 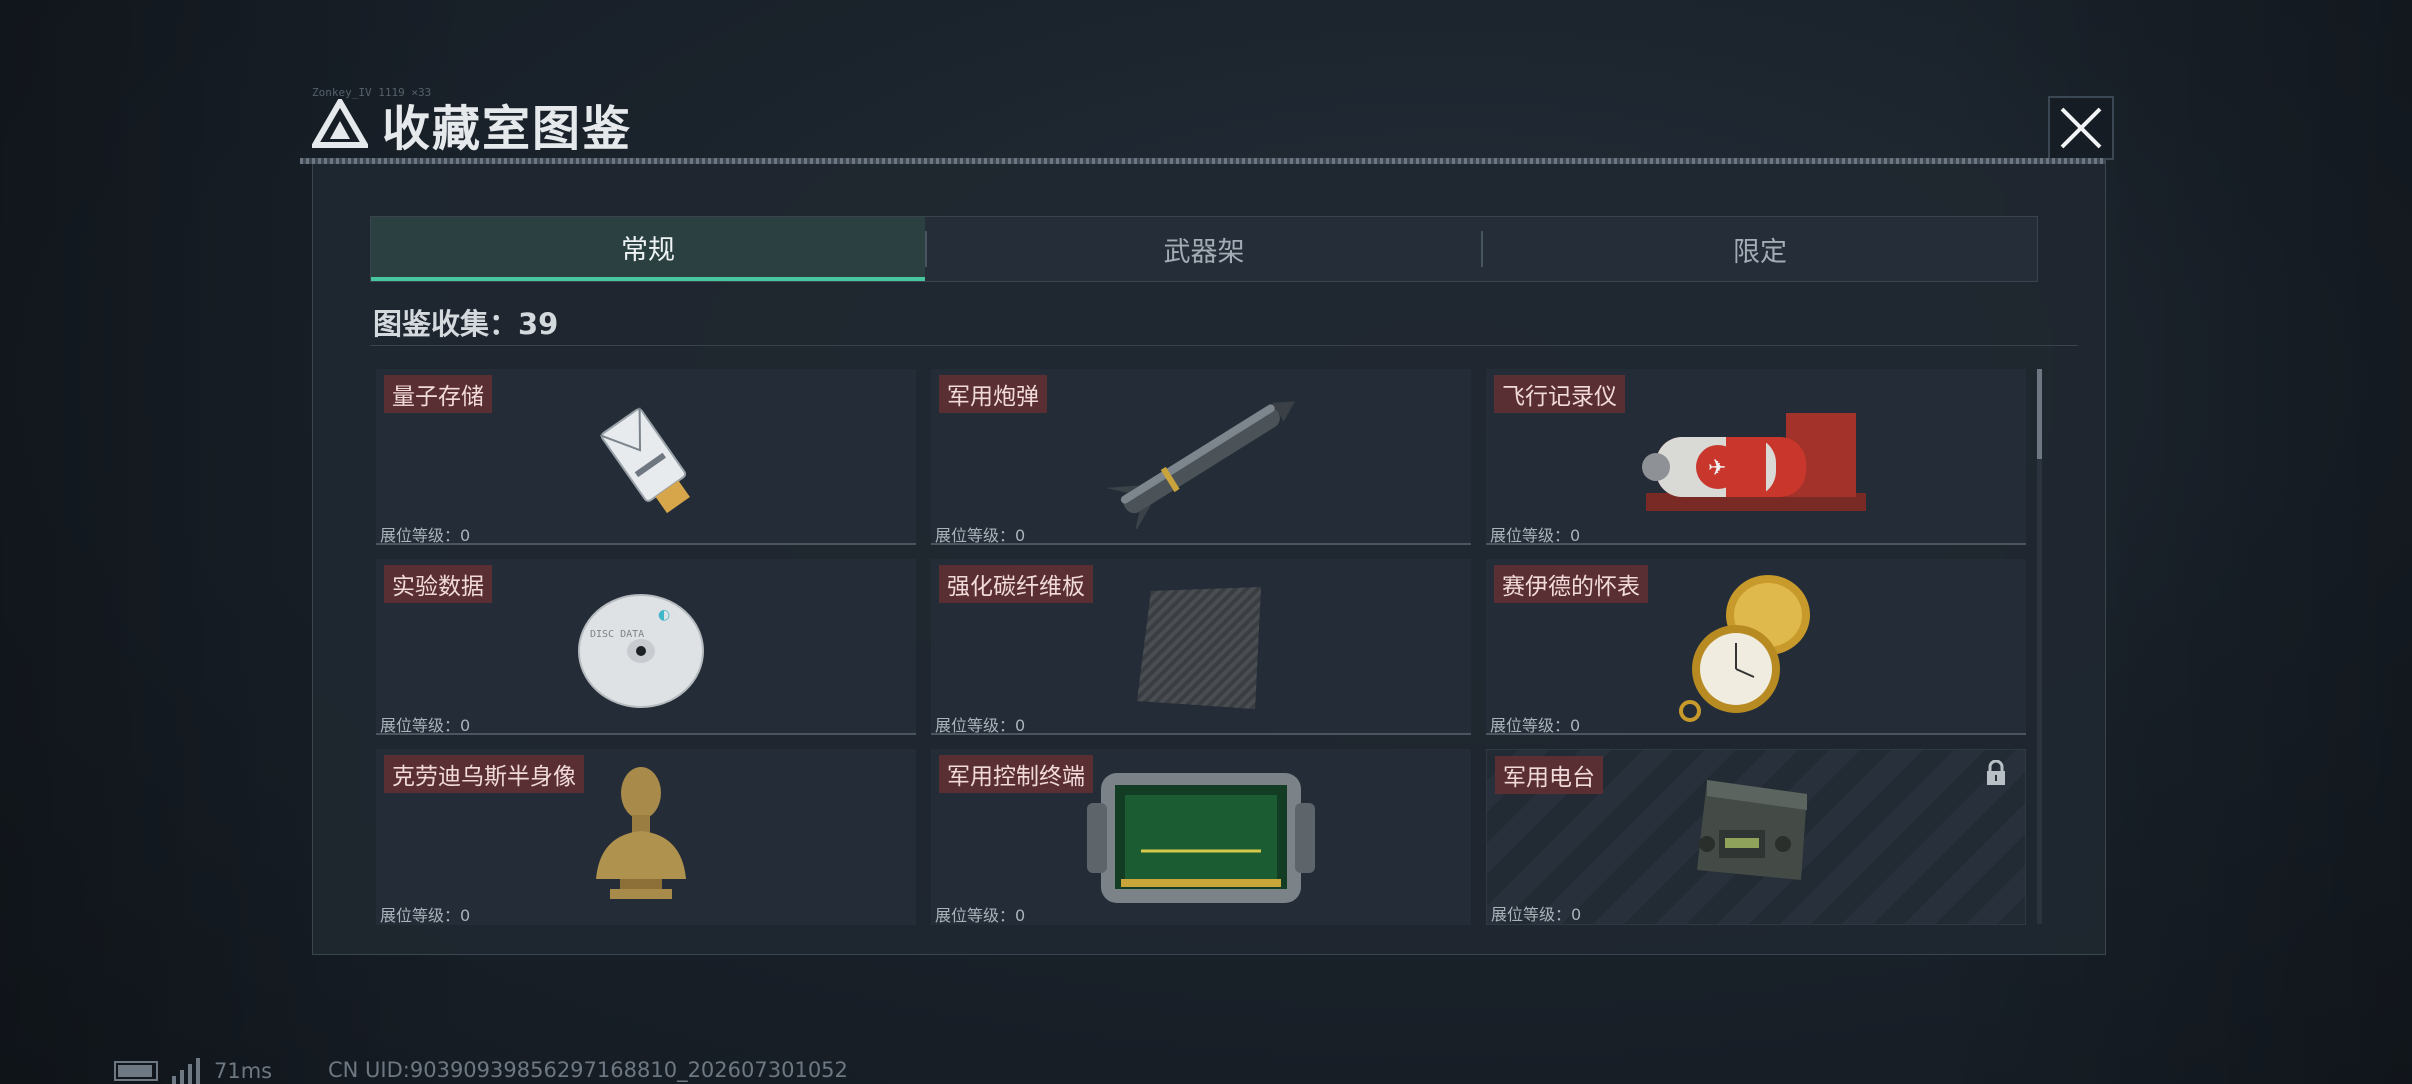 What do you see at coordinates (243, 1071) in the screenshot?
I see `ping-text: 71ms` at bounding box center [243, 1071].